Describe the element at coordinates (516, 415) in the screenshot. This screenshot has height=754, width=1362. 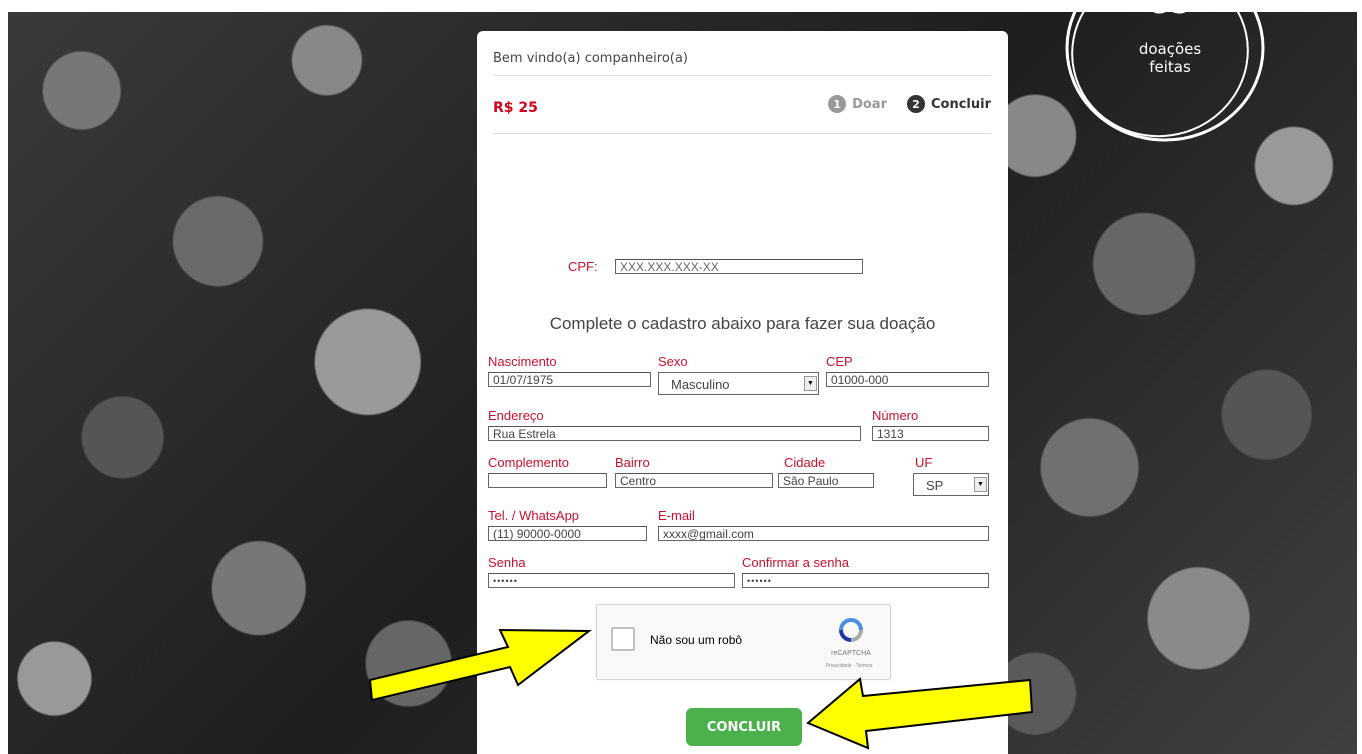
I see `endereco-label: Endereço` at that location.